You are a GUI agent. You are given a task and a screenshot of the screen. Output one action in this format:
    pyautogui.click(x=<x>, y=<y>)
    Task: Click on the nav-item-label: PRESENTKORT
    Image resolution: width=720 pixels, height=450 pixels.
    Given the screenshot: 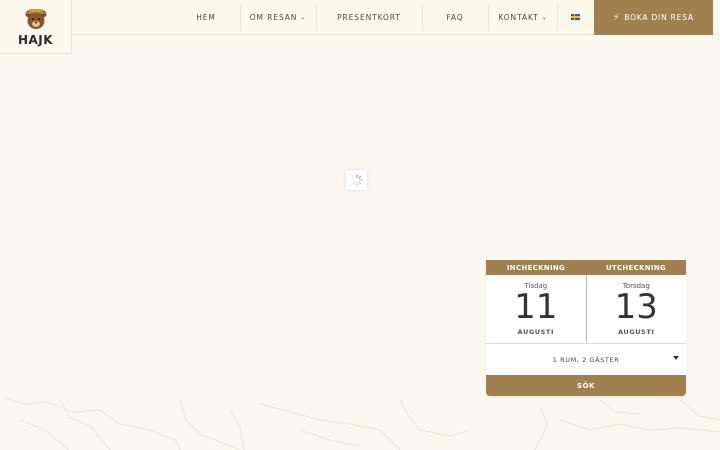 What is the action you would take?
    pyautogui.click(x=369, y=17)
    